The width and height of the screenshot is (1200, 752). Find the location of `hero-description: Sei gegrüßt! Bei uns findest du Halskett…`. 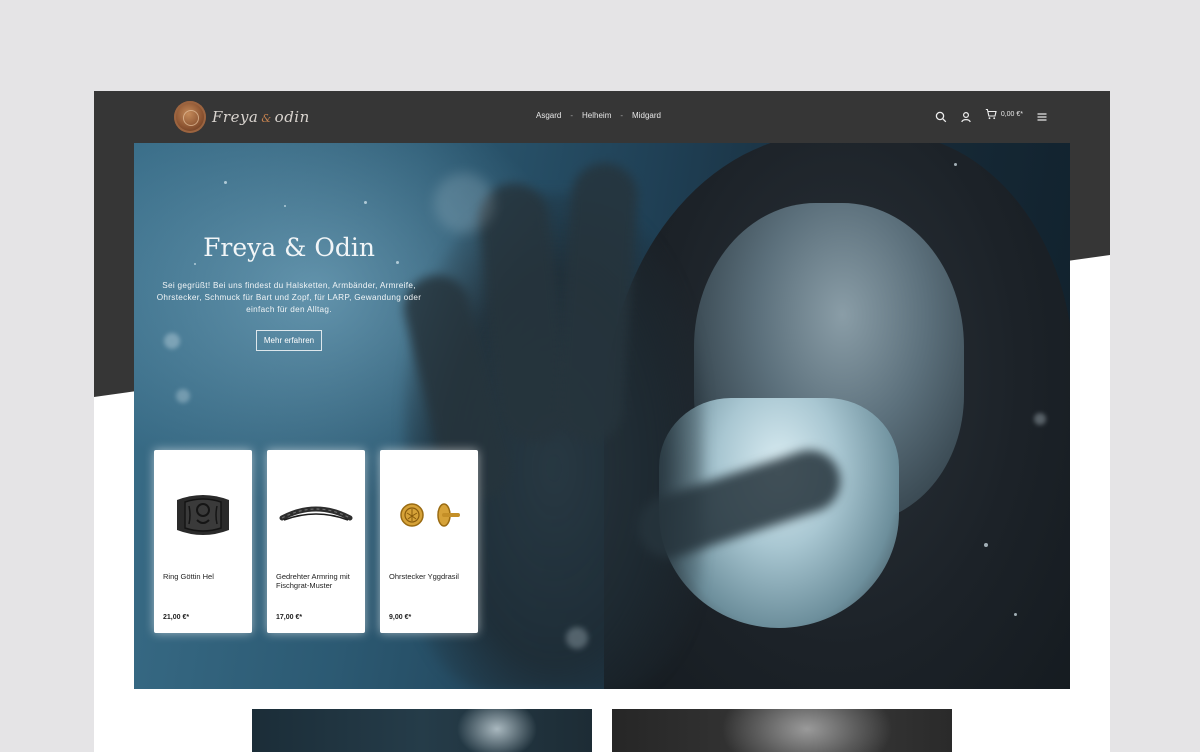

hero-description: Sei gegrüßt! Bei uns findest du Halskett… is located at coordinates (289, 297).